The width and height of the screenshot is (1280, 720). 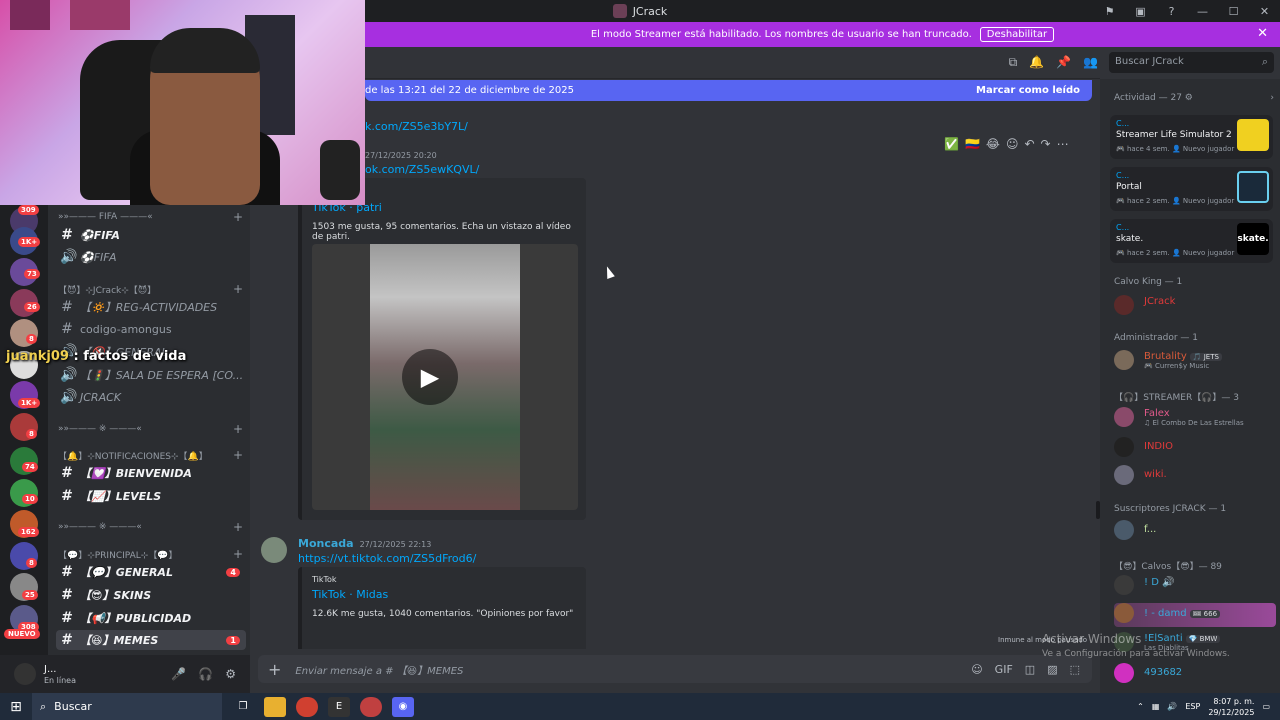 I want to click on minimize-button: —, so click(x=1202, y=11).